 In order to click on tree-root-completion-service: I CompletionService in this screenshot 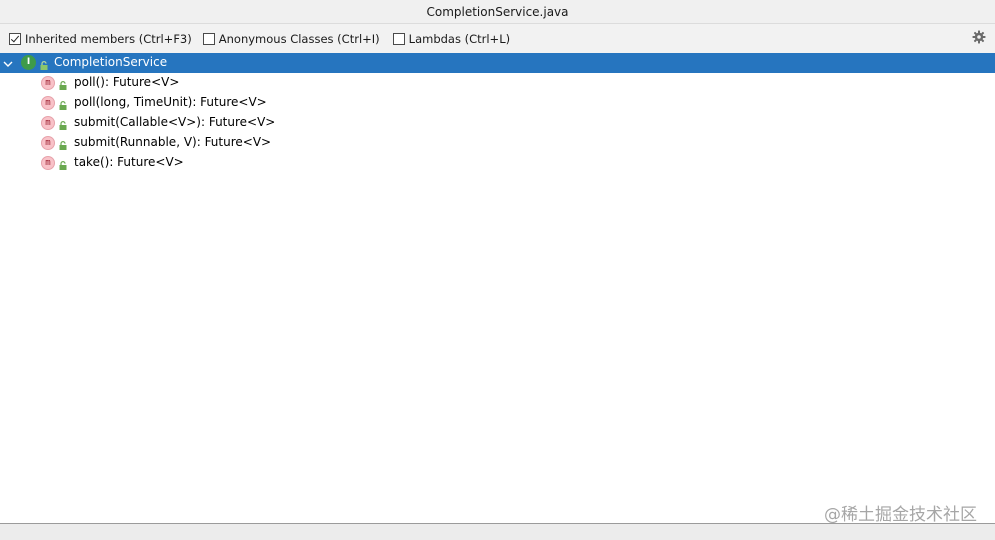, I will do `click(497, 63)`.